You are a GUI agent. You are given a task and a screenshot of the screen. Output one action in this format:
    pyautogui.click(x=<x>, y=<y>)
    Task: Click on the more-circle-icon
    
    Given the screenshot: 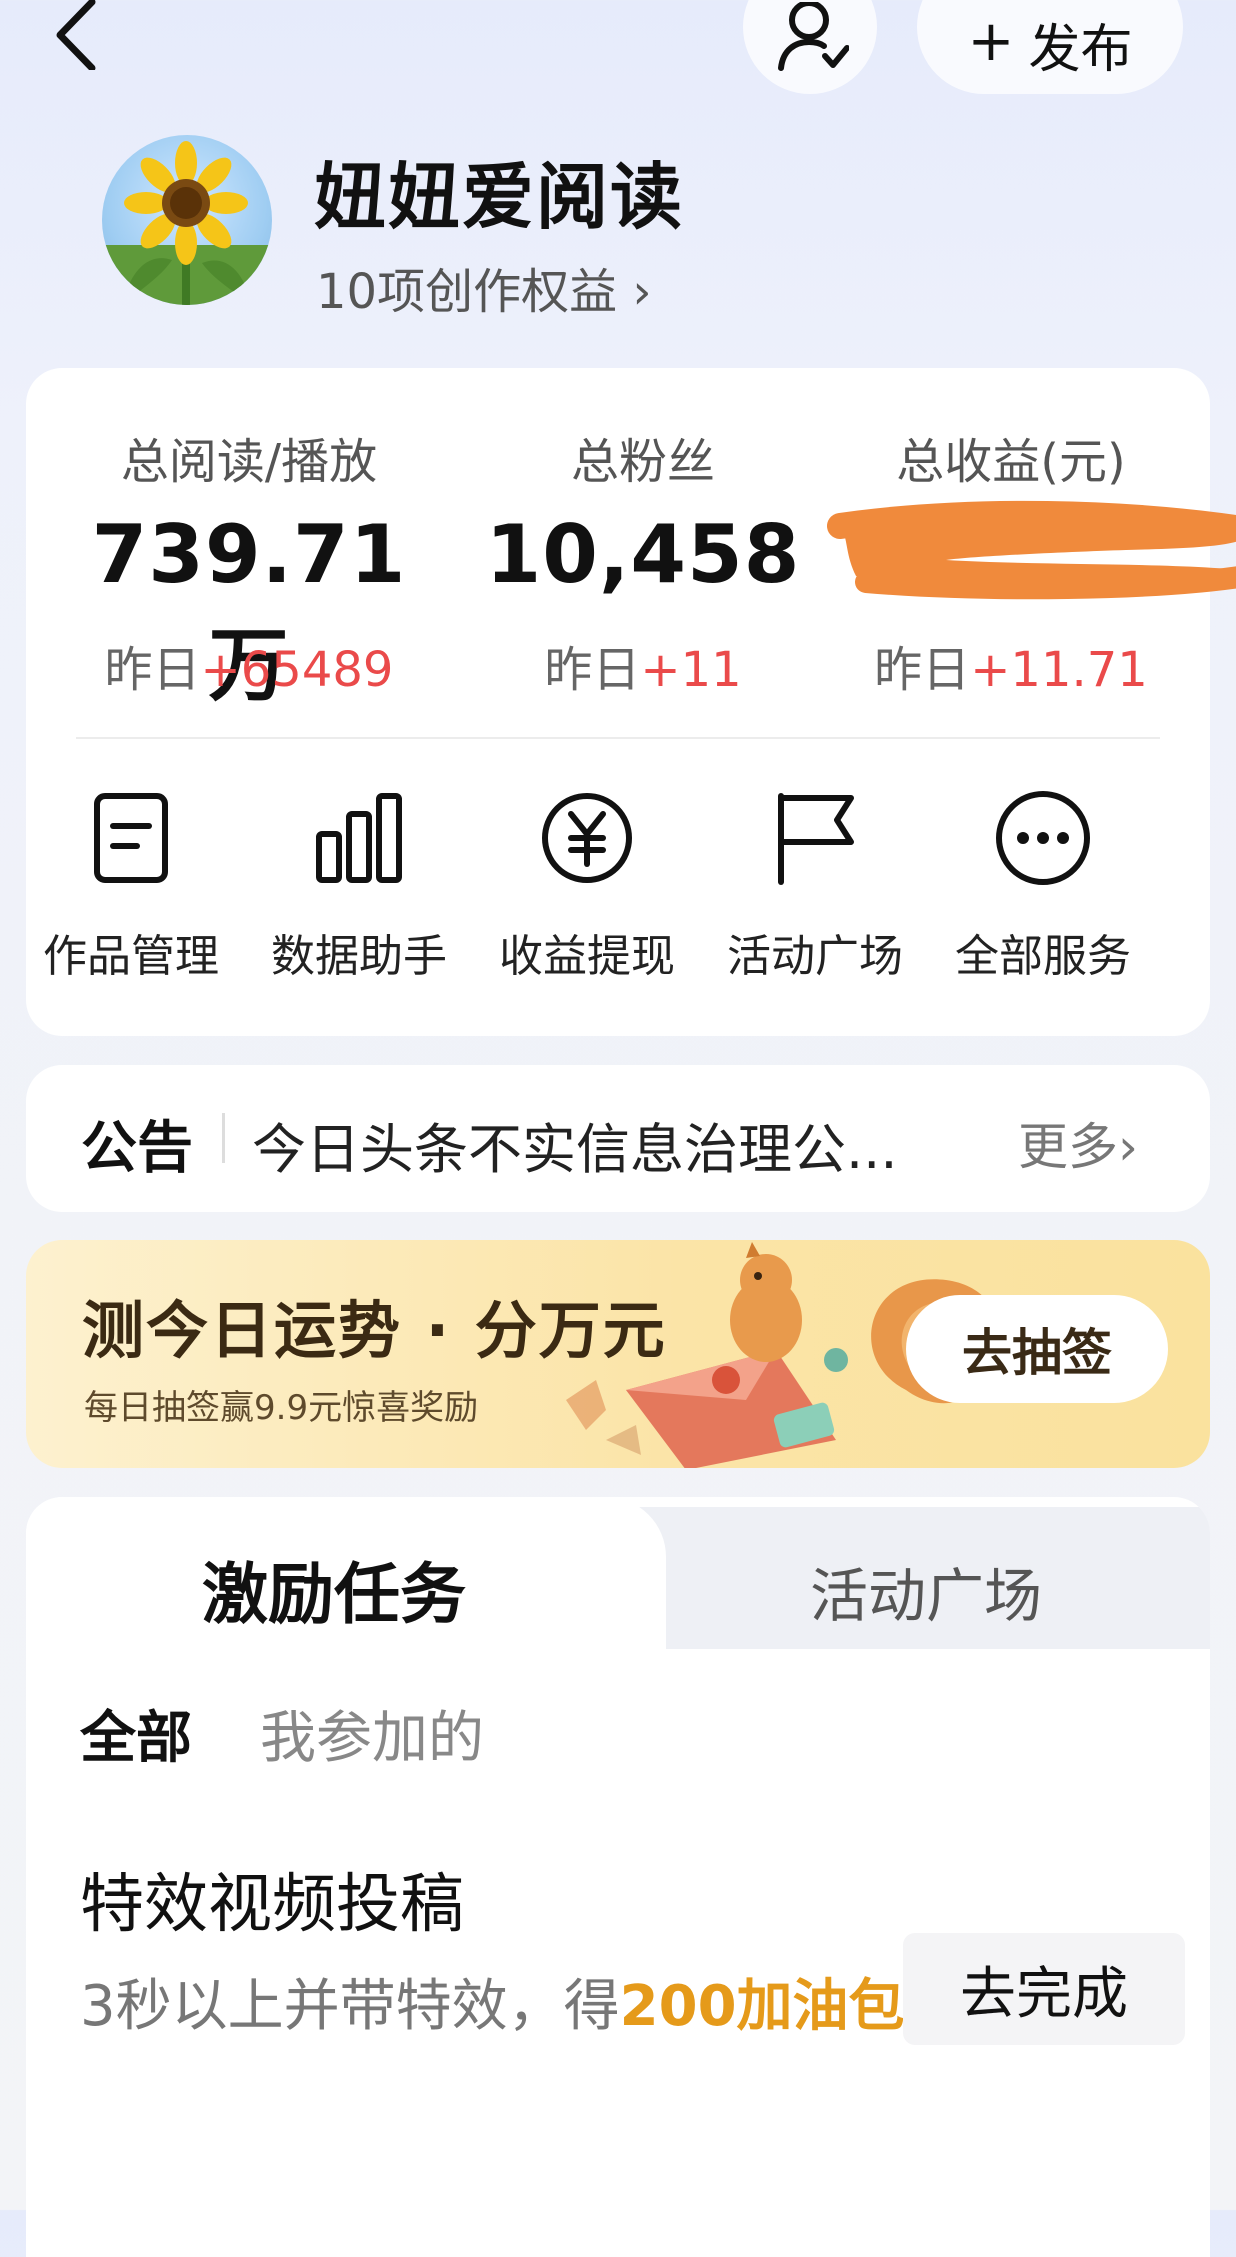 What is the action you would take?
    pyautogui.click(x=1043, y=838)
    